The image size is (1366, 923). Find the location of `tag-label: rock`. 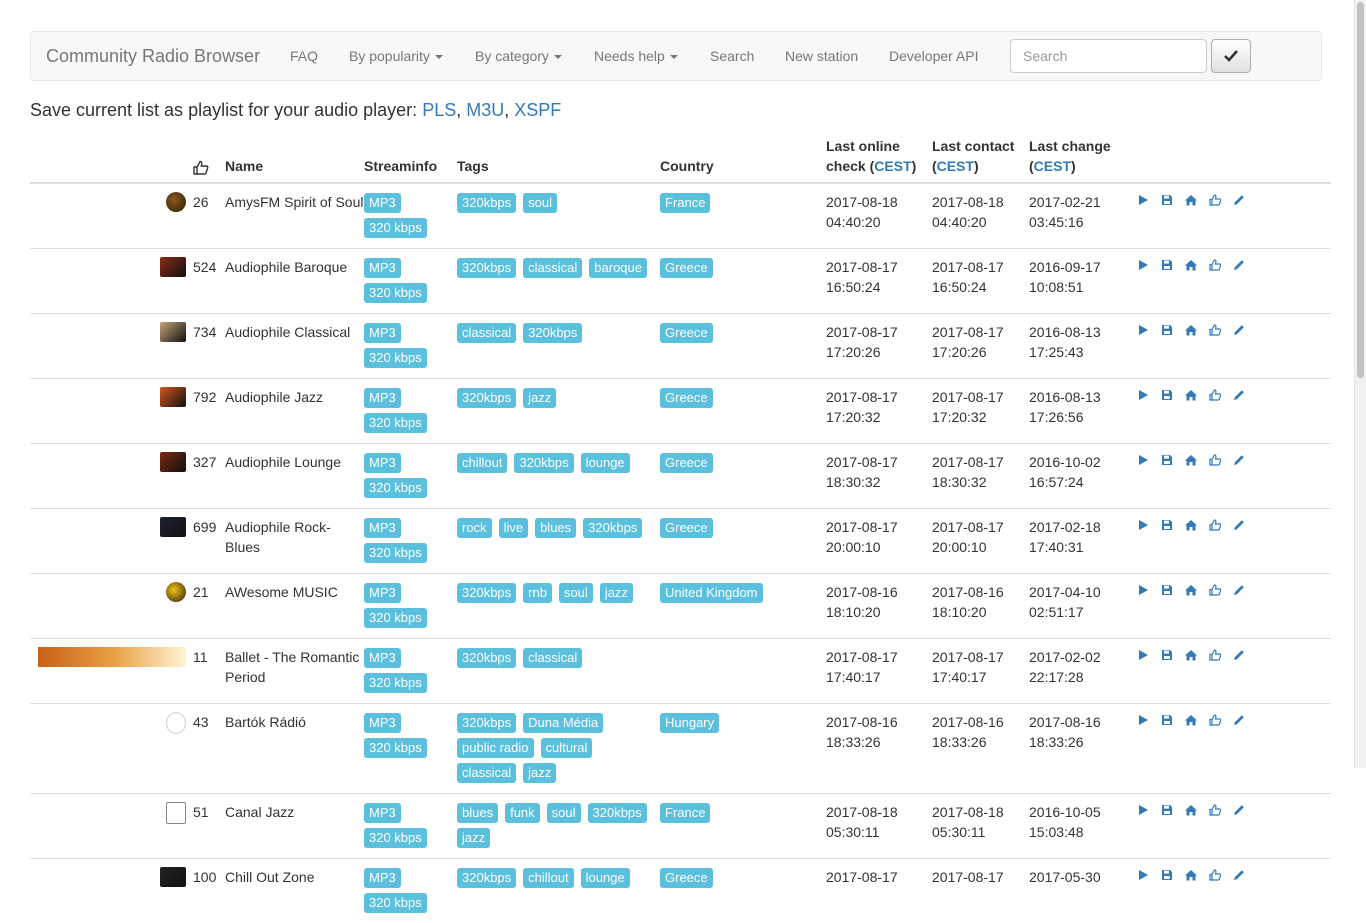

tag-label: rock is located at coordinates (474, 528).